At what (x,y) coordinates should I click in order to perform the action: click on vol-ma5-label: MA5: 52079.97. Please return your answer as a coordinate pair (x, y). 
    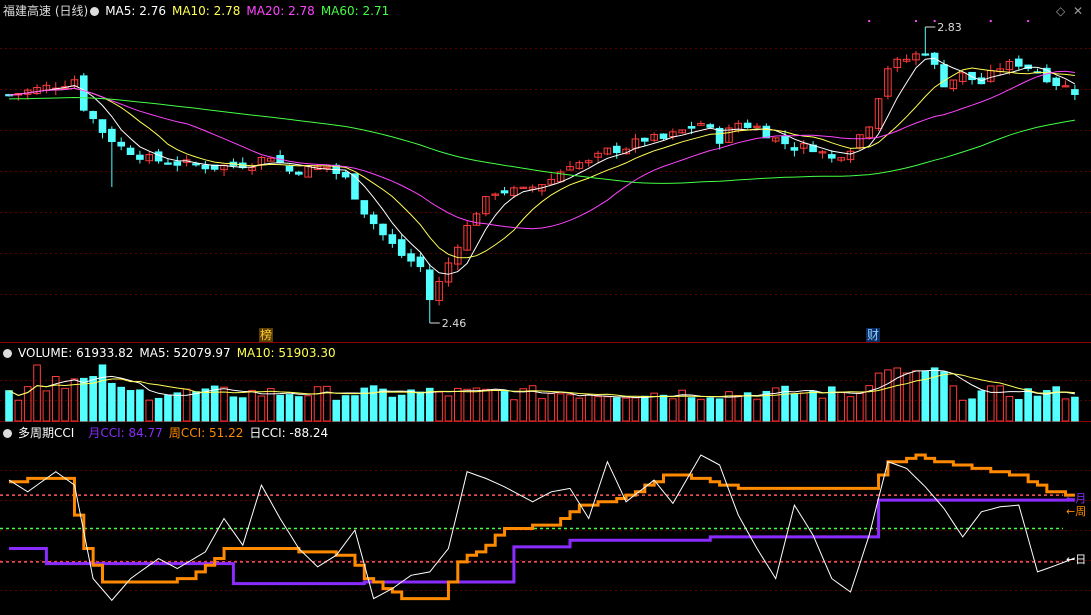
    Looking at the image, I should click on (185, 353).